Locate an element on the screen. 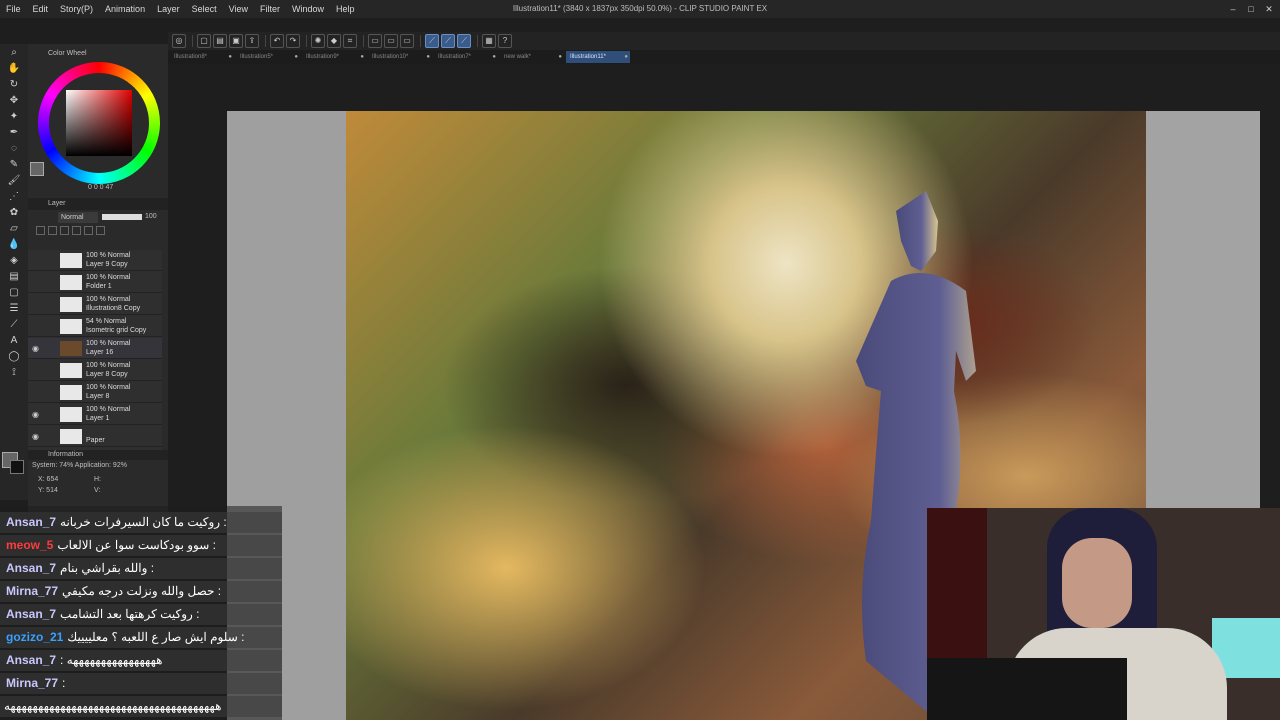 The width and height of the screenshot is (1280, 720). tab-document: Illustration10* ● is located at coordinates (400, 57).